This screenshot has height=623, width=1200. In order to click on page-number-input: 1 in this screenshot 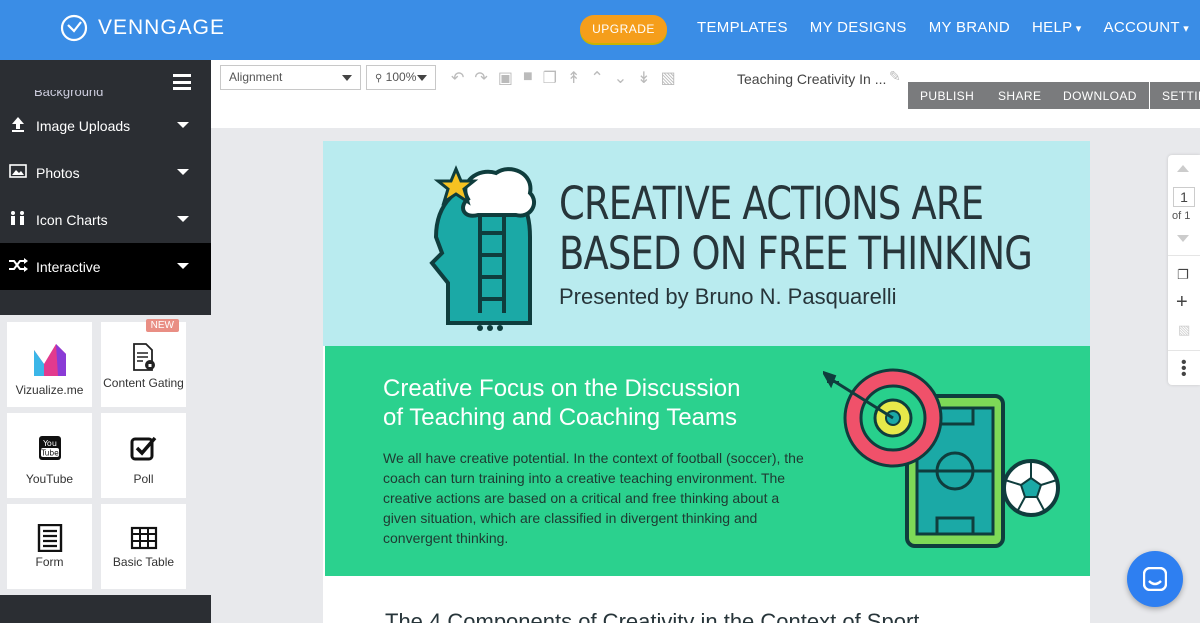, I will do `click(1184, 197)`.